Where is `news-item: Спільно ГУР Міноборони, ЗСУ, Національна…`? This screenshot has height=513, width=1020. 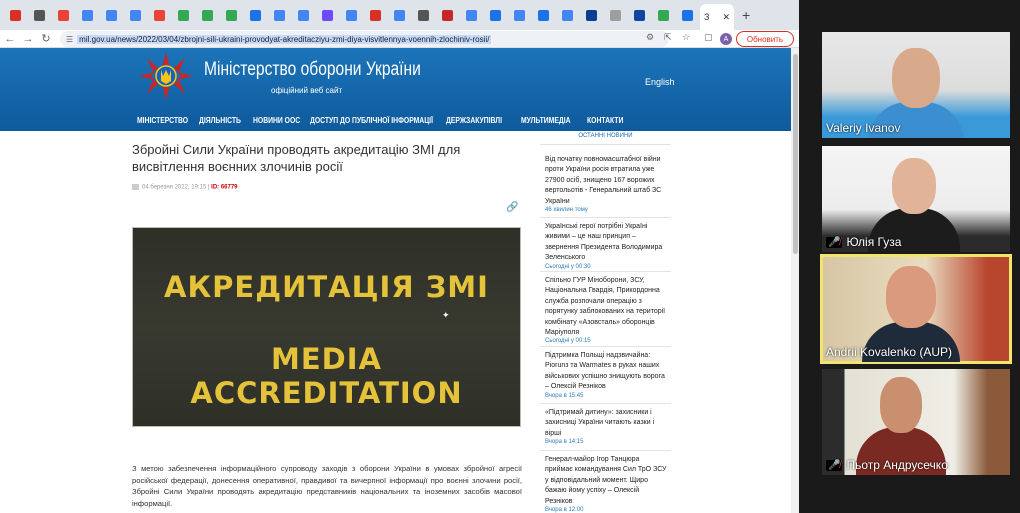
news-item: Спільно ГУР Міноборони, ЗСУ, Національна… is located at coordinates (606, 310).